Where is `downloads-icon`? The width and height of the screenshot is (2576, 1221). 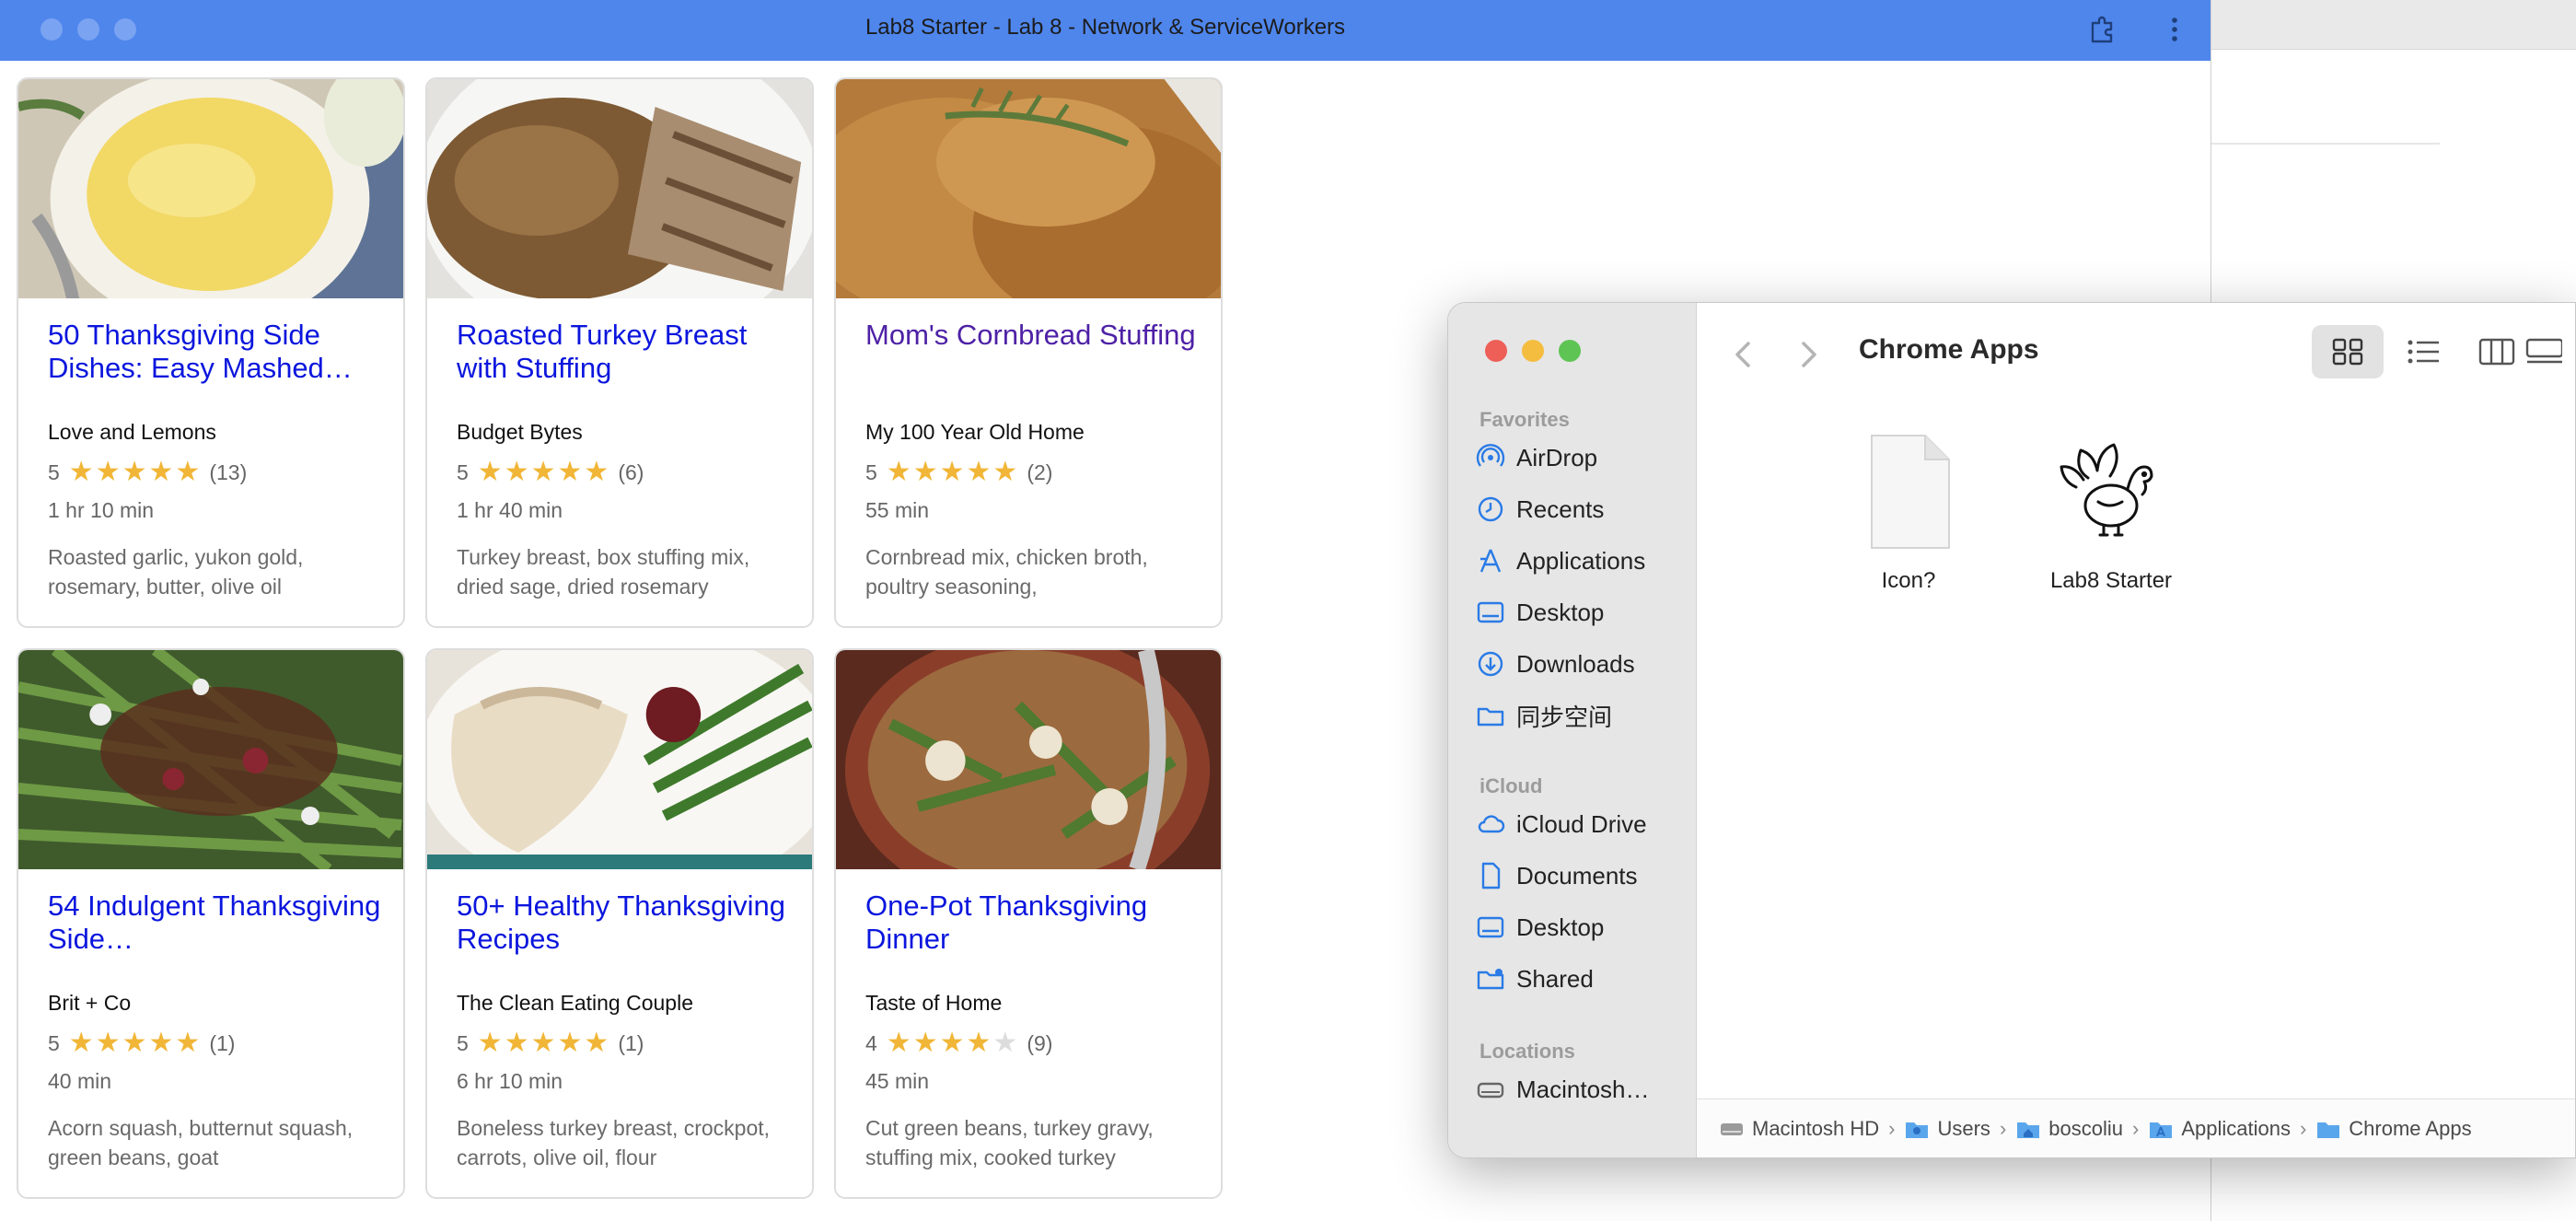
downloads-icon is located at coordinates (1490, 664).